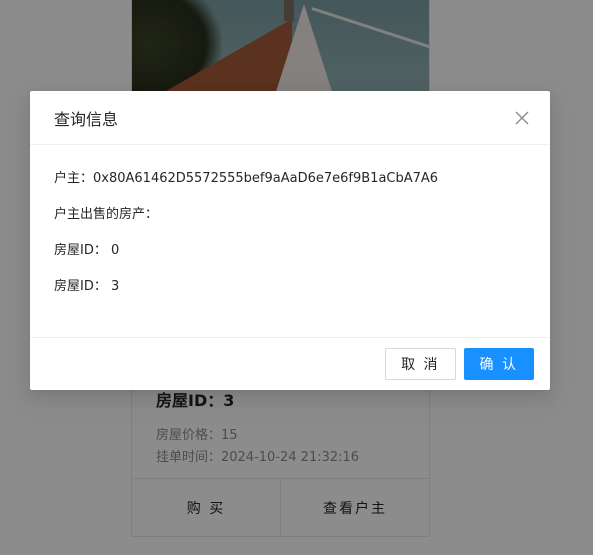  Describe the element at coordinates (498, 364) in the screenshot. I see `confirm-button: 确 认` at that location.